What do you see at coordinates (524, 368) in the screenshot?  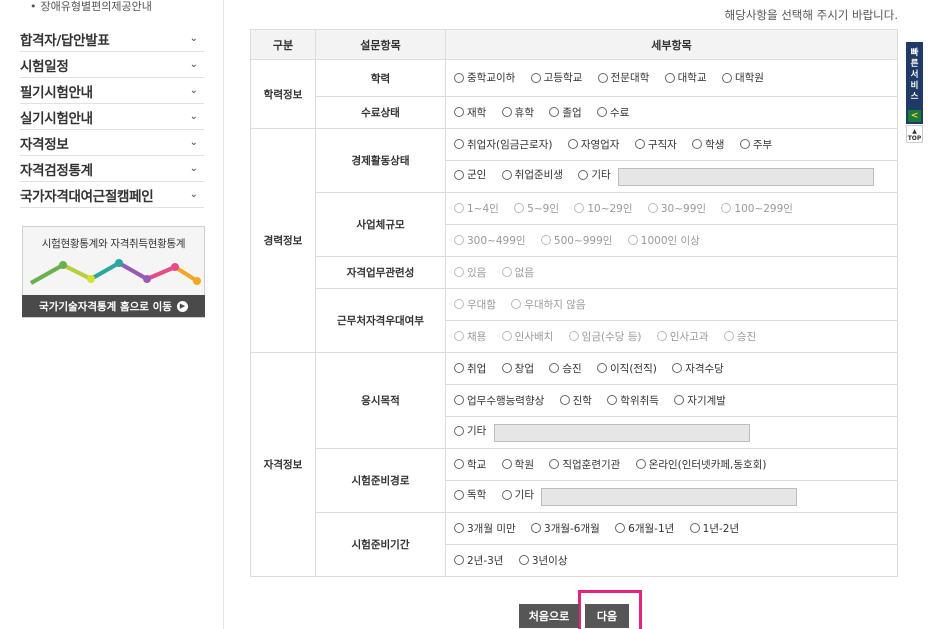 I see `radio-label: 창업` at bounding box center [524, 368].